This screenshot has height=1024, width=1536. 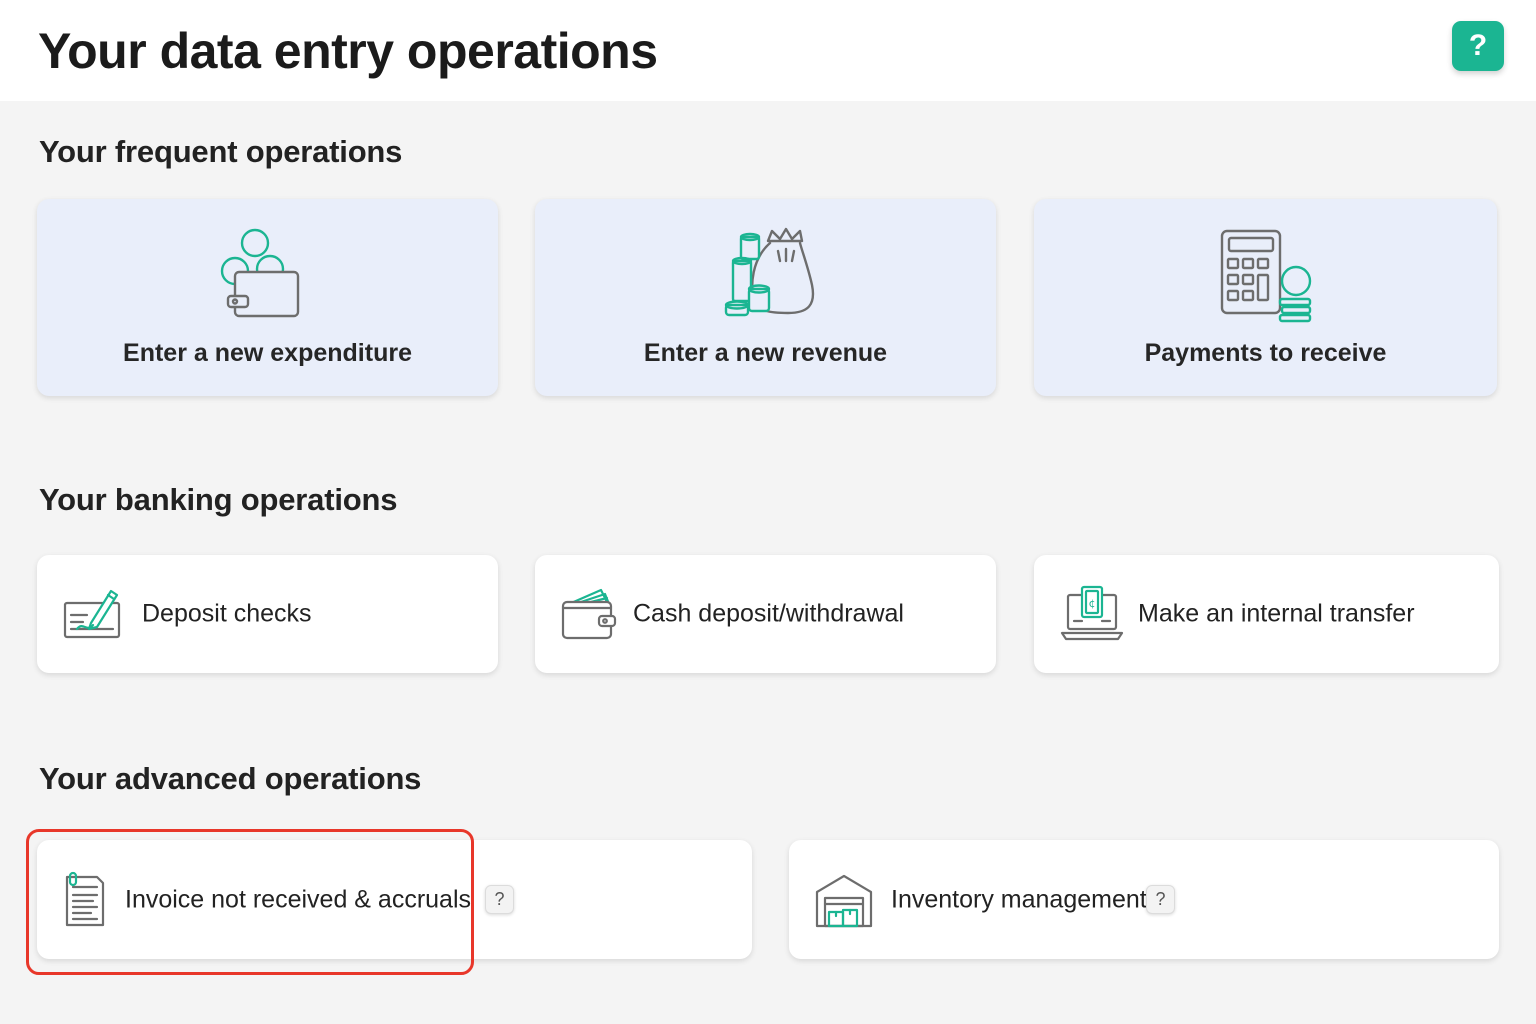 I want to click on inventory-help-button: ?, so click(x=1160, y=899).